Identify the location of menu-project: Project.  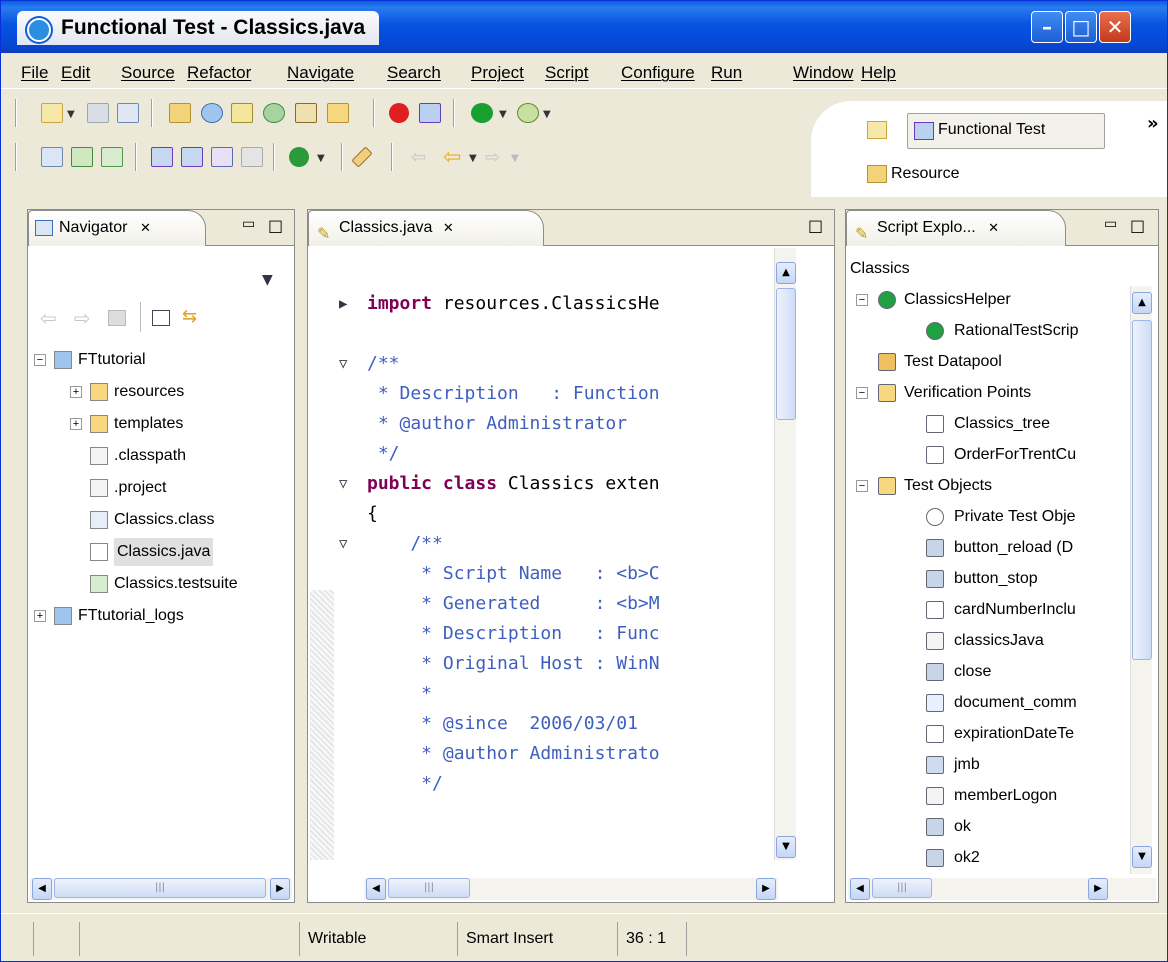
(497, 73).